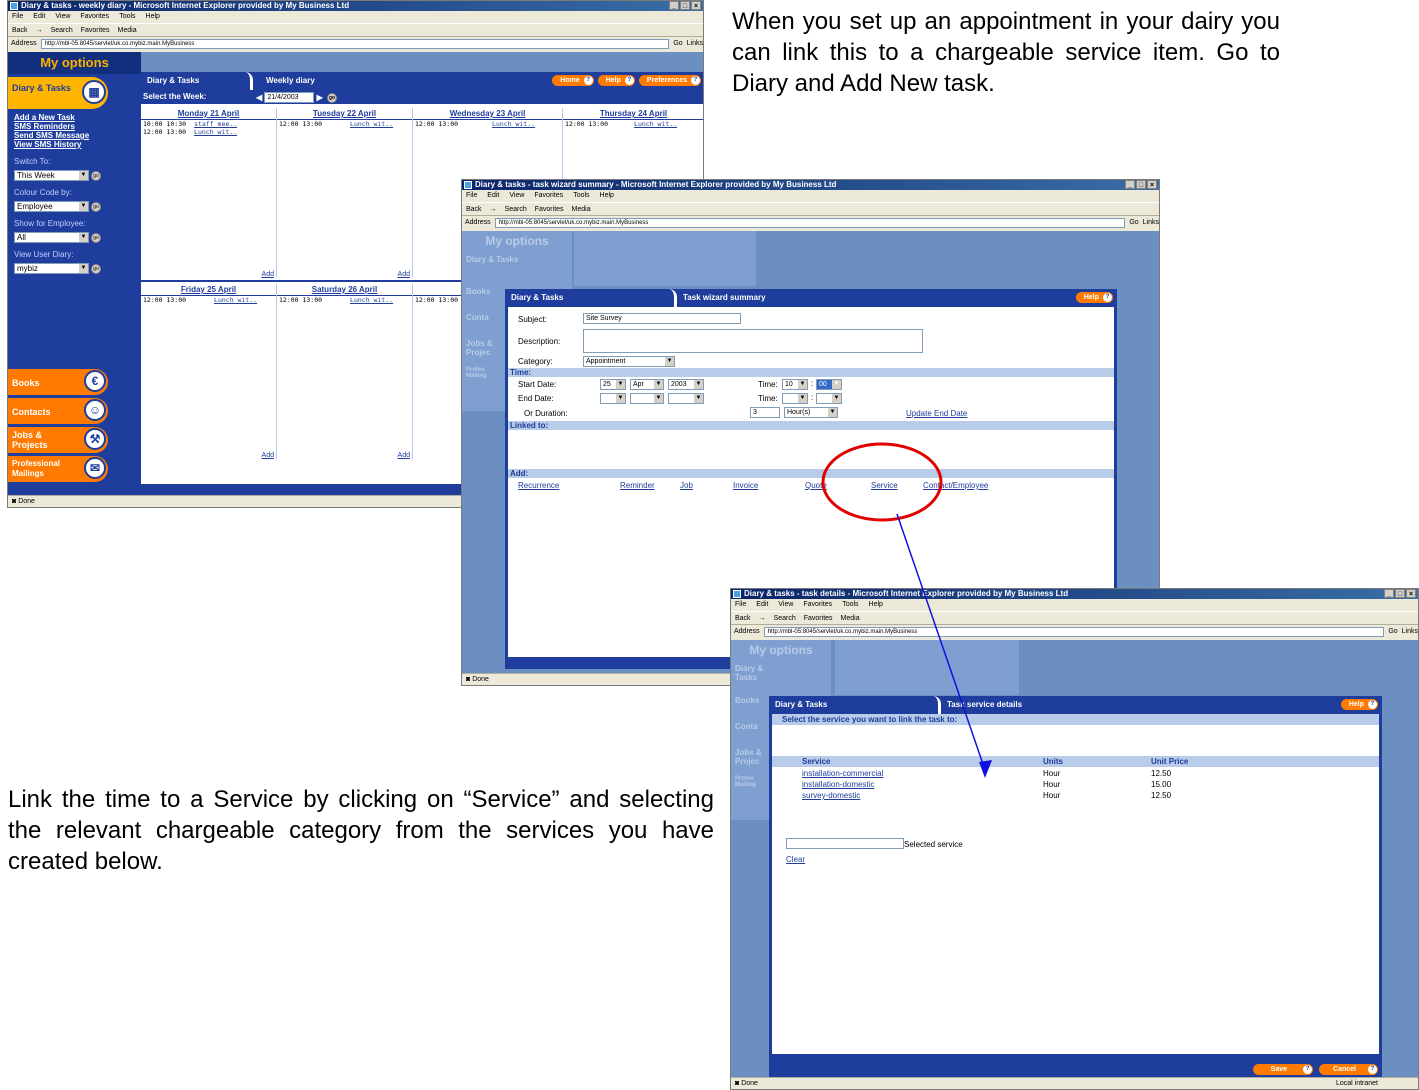  What do you see at coordinates (753, 341) in the screenshot?
I see `description-textarea` at bounding box center [753, 341].